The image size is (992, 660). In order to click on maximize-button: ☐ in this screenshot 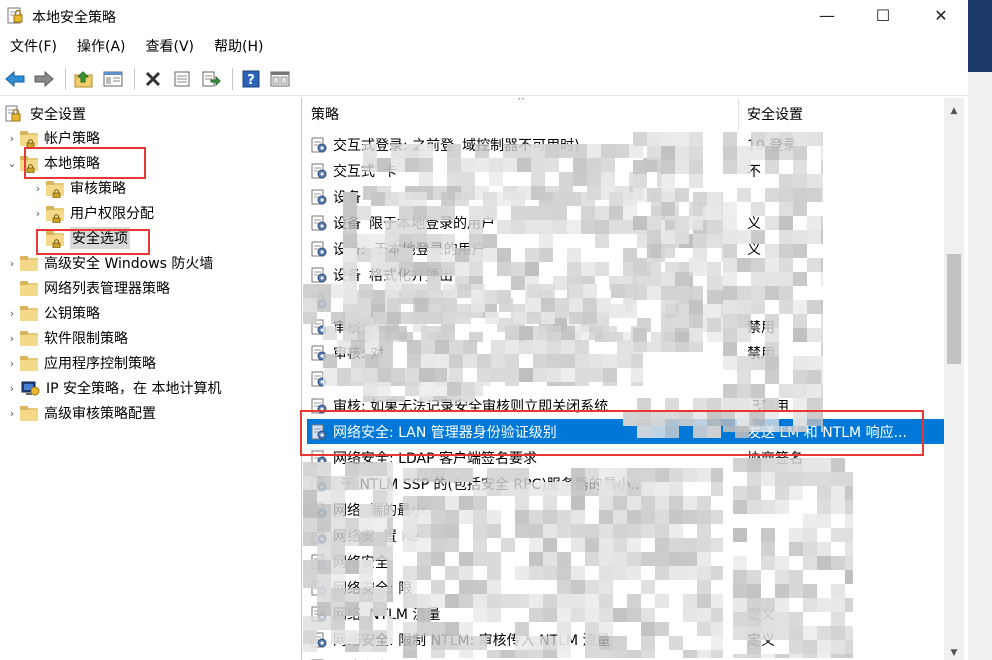, I will do `click(883, 15)`.